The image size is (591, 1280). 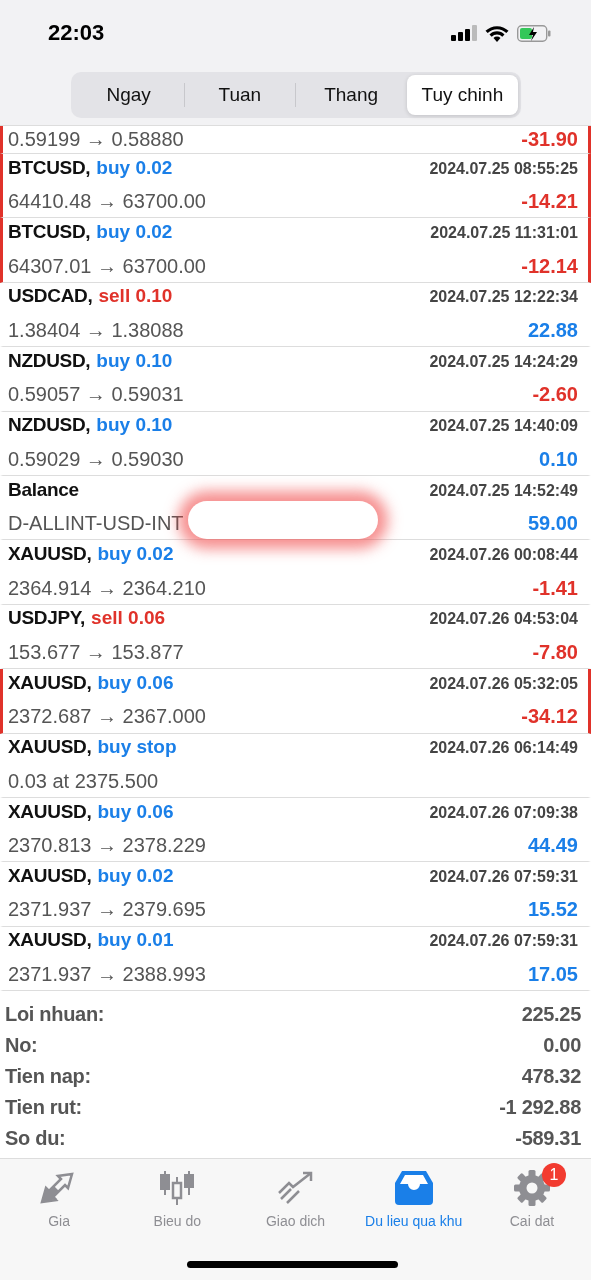 I want to click on deal-profit: -34.12, so click(x=549, y=717).